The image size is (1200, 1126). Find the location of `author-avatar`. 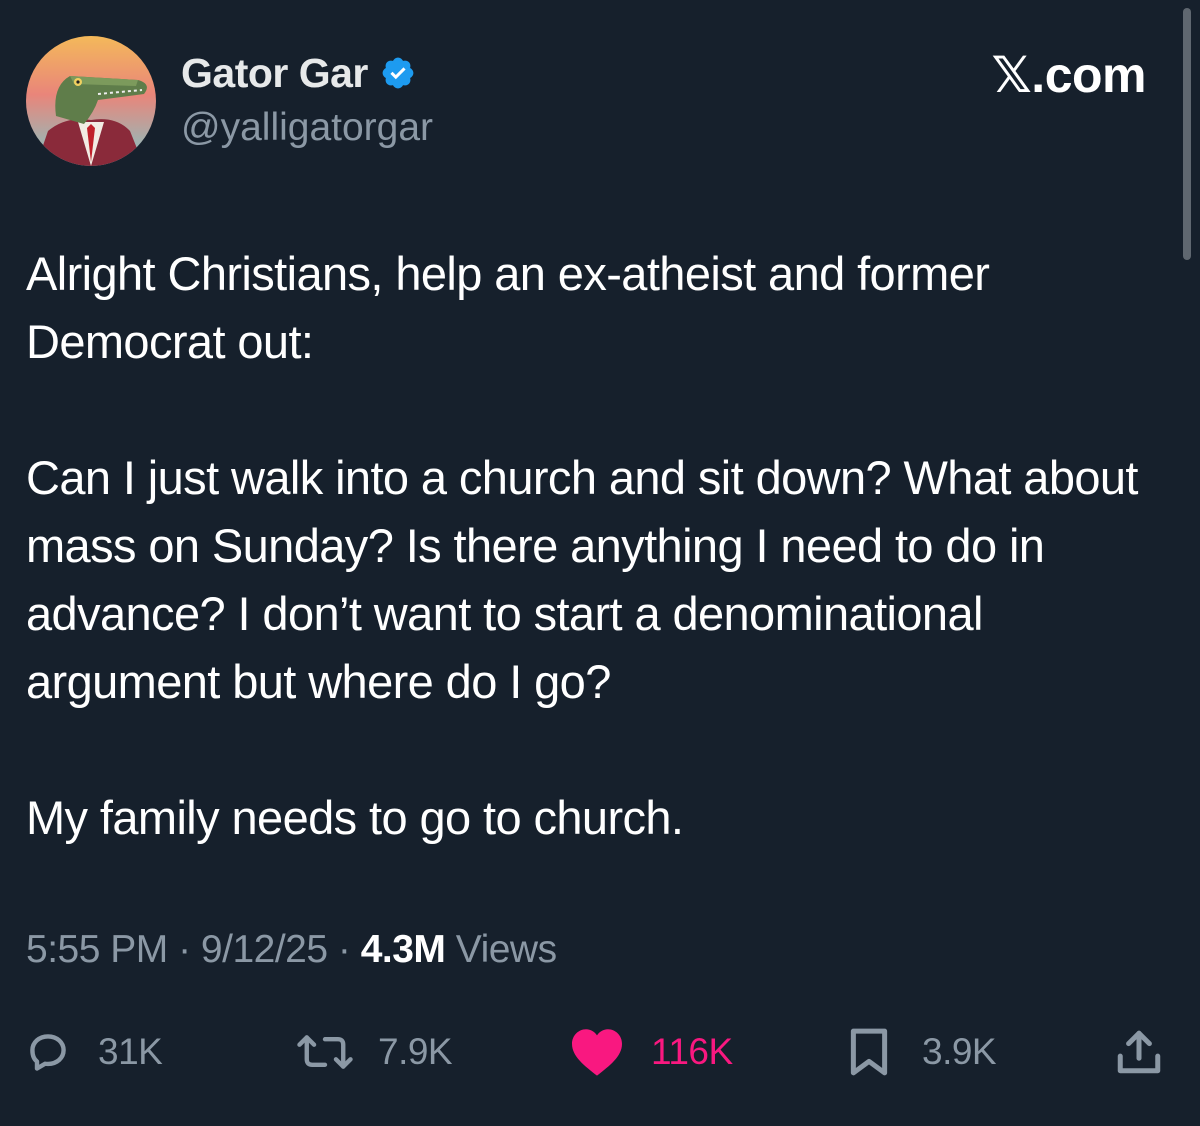

author-avatar is located at coordinates (91, 101).